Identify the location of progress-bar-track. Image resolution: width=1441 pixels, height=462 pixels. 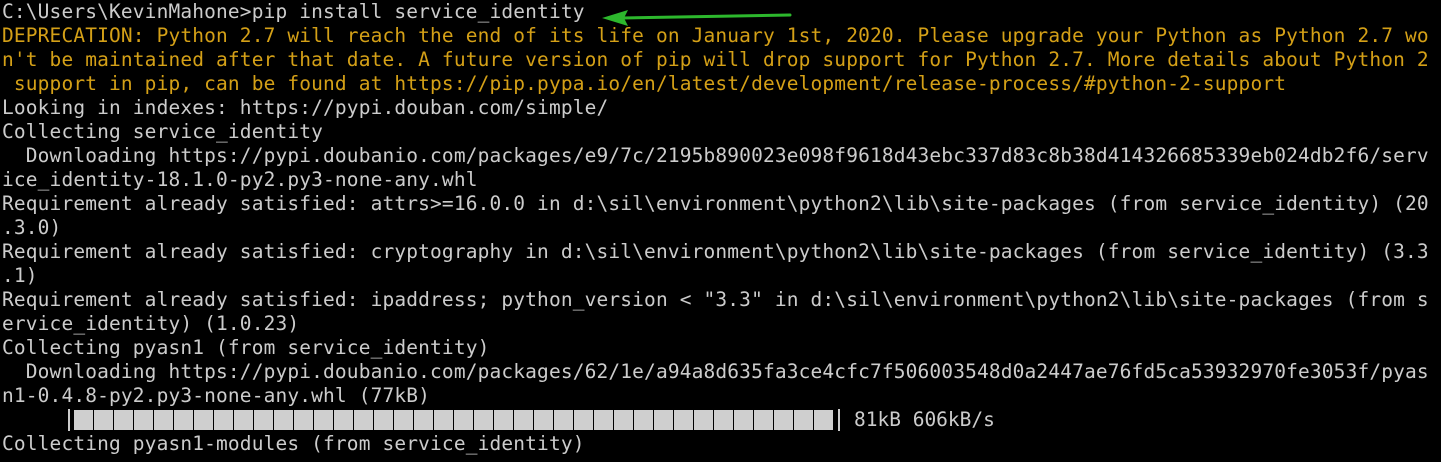
(454, 420).